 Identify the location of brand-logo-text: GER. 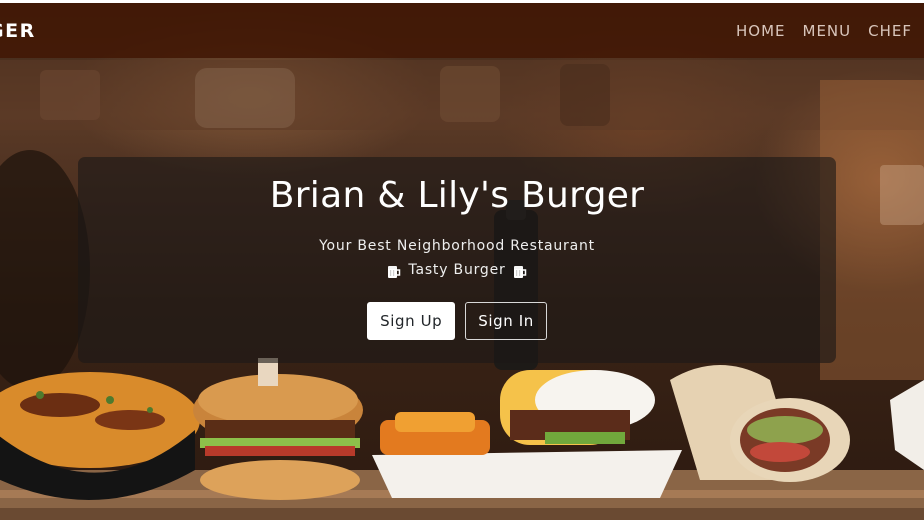
(18, 31).